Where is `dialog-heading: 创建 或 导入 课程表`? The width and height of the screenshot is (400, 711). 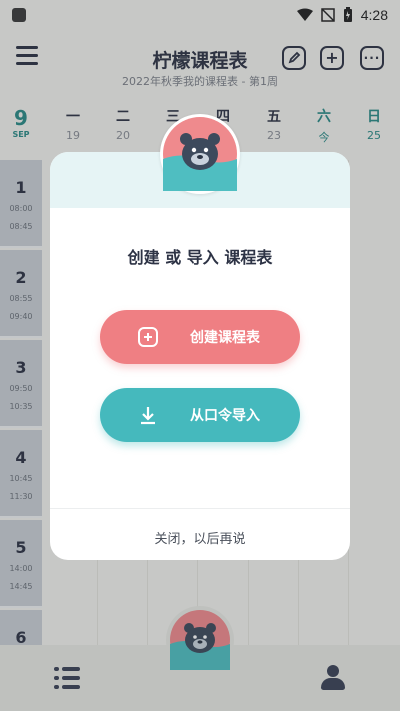 dialog-heading: 创建 或 导入 课程表 is located at coordinates (200, 257).